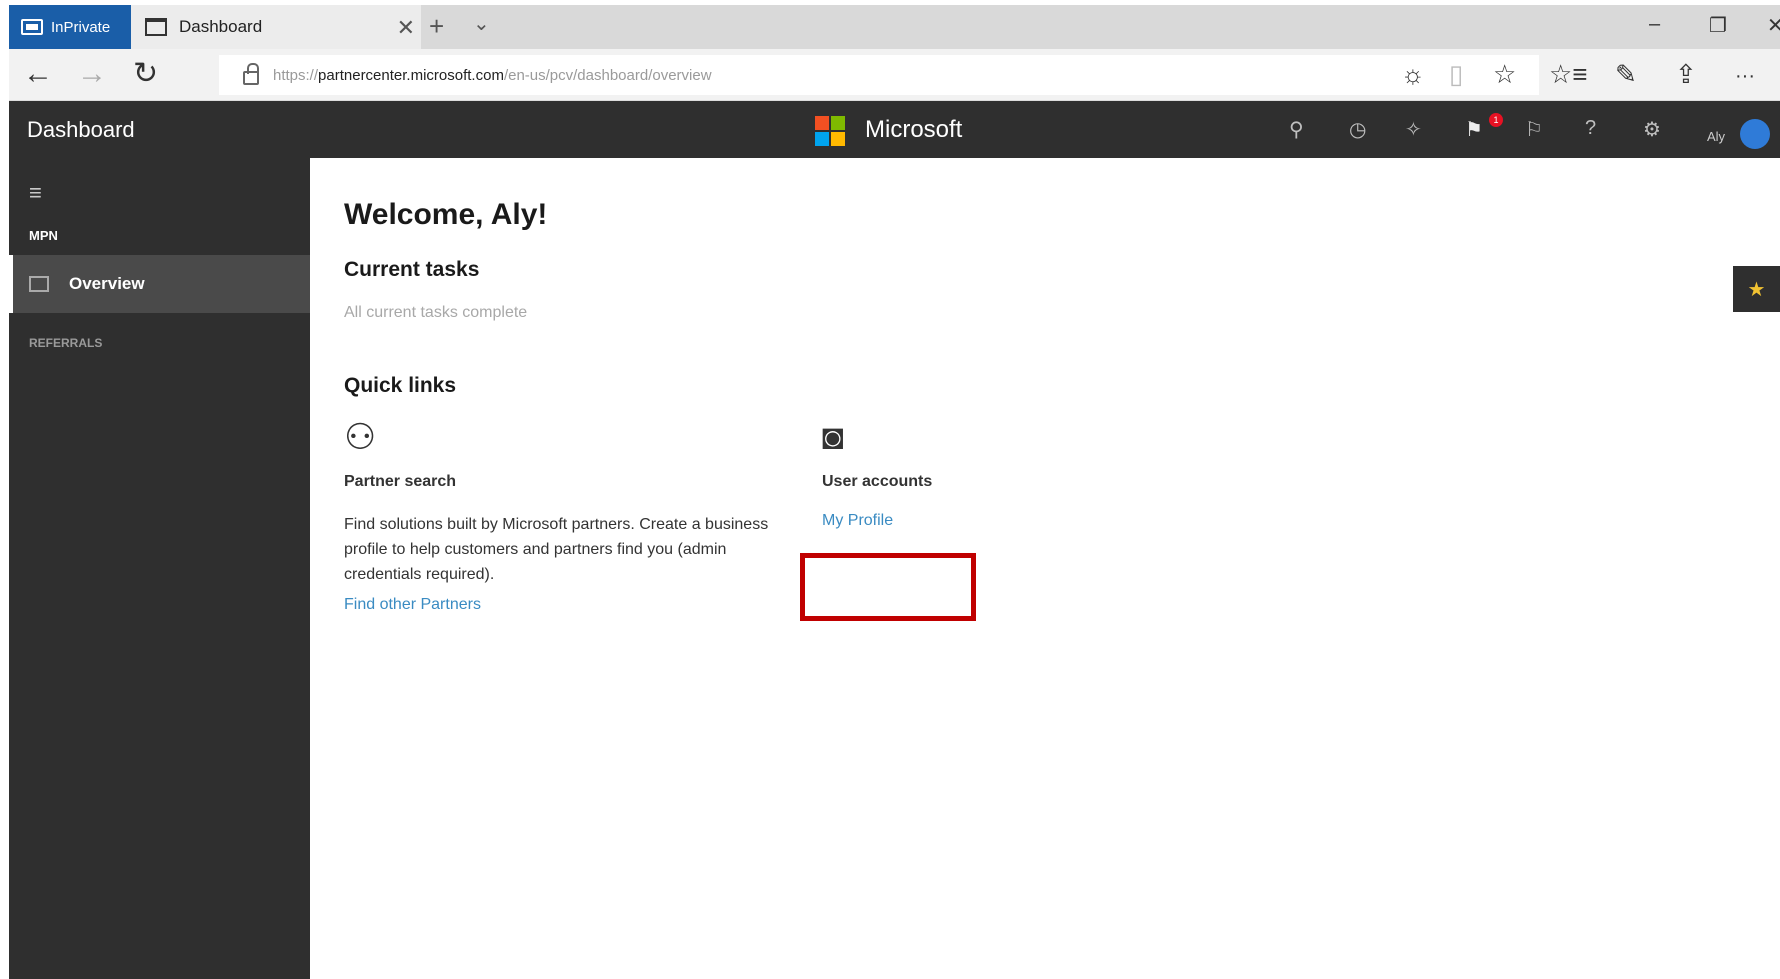  I want to click on notifications-icon: ⚑, so click(1474, 129).